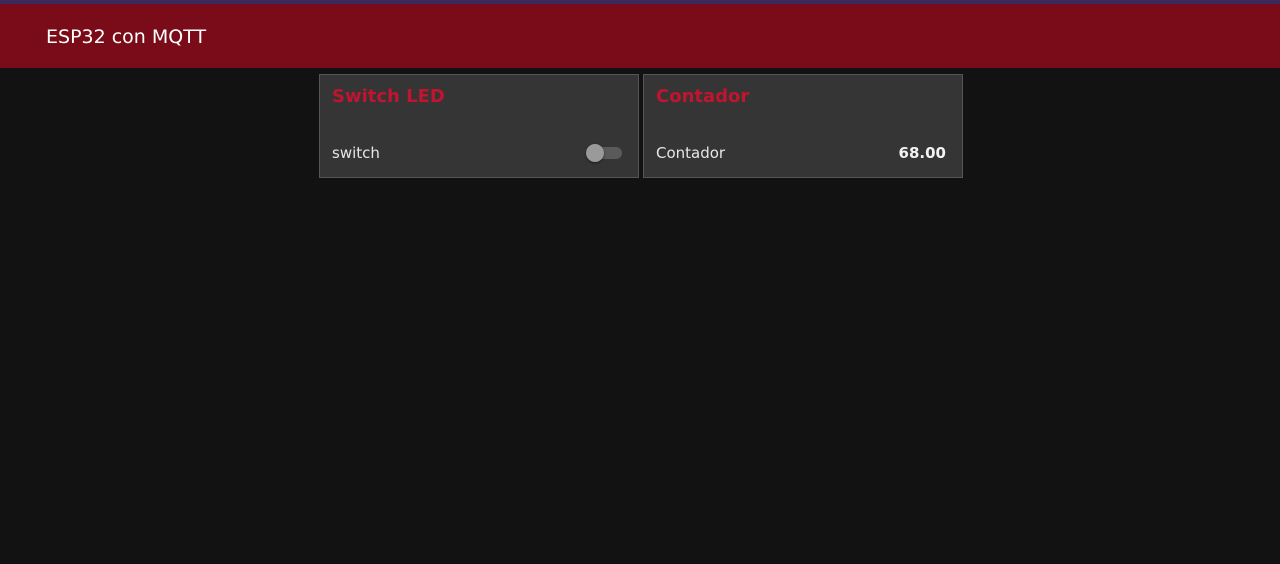 This screenshot has width=1280, height=564. What do you see at coordinates (595, 153) in the screenshot?
I see `toggle-thumb` at bounding box center [595, 153].